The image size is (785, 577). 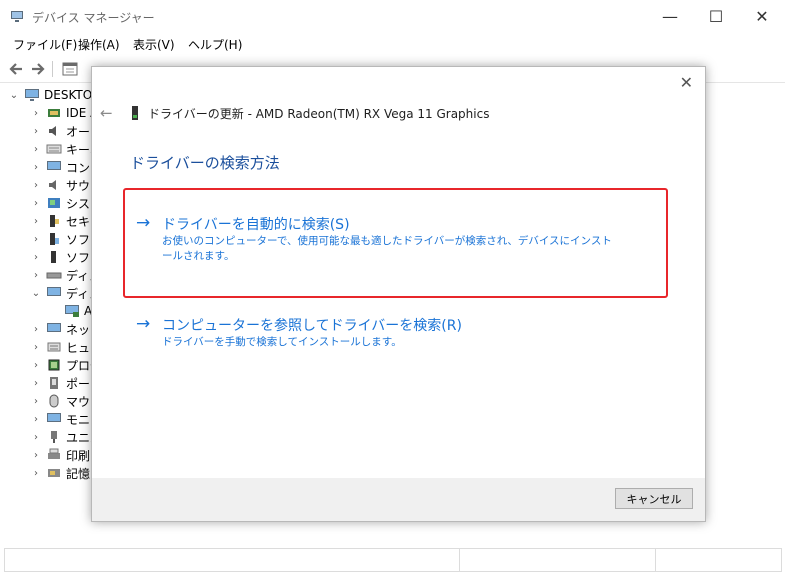 I want to click on menu-bar: ファイル(F) 操作(A) 表示(V) ヘルプ(H), so click(x=392, y=44).